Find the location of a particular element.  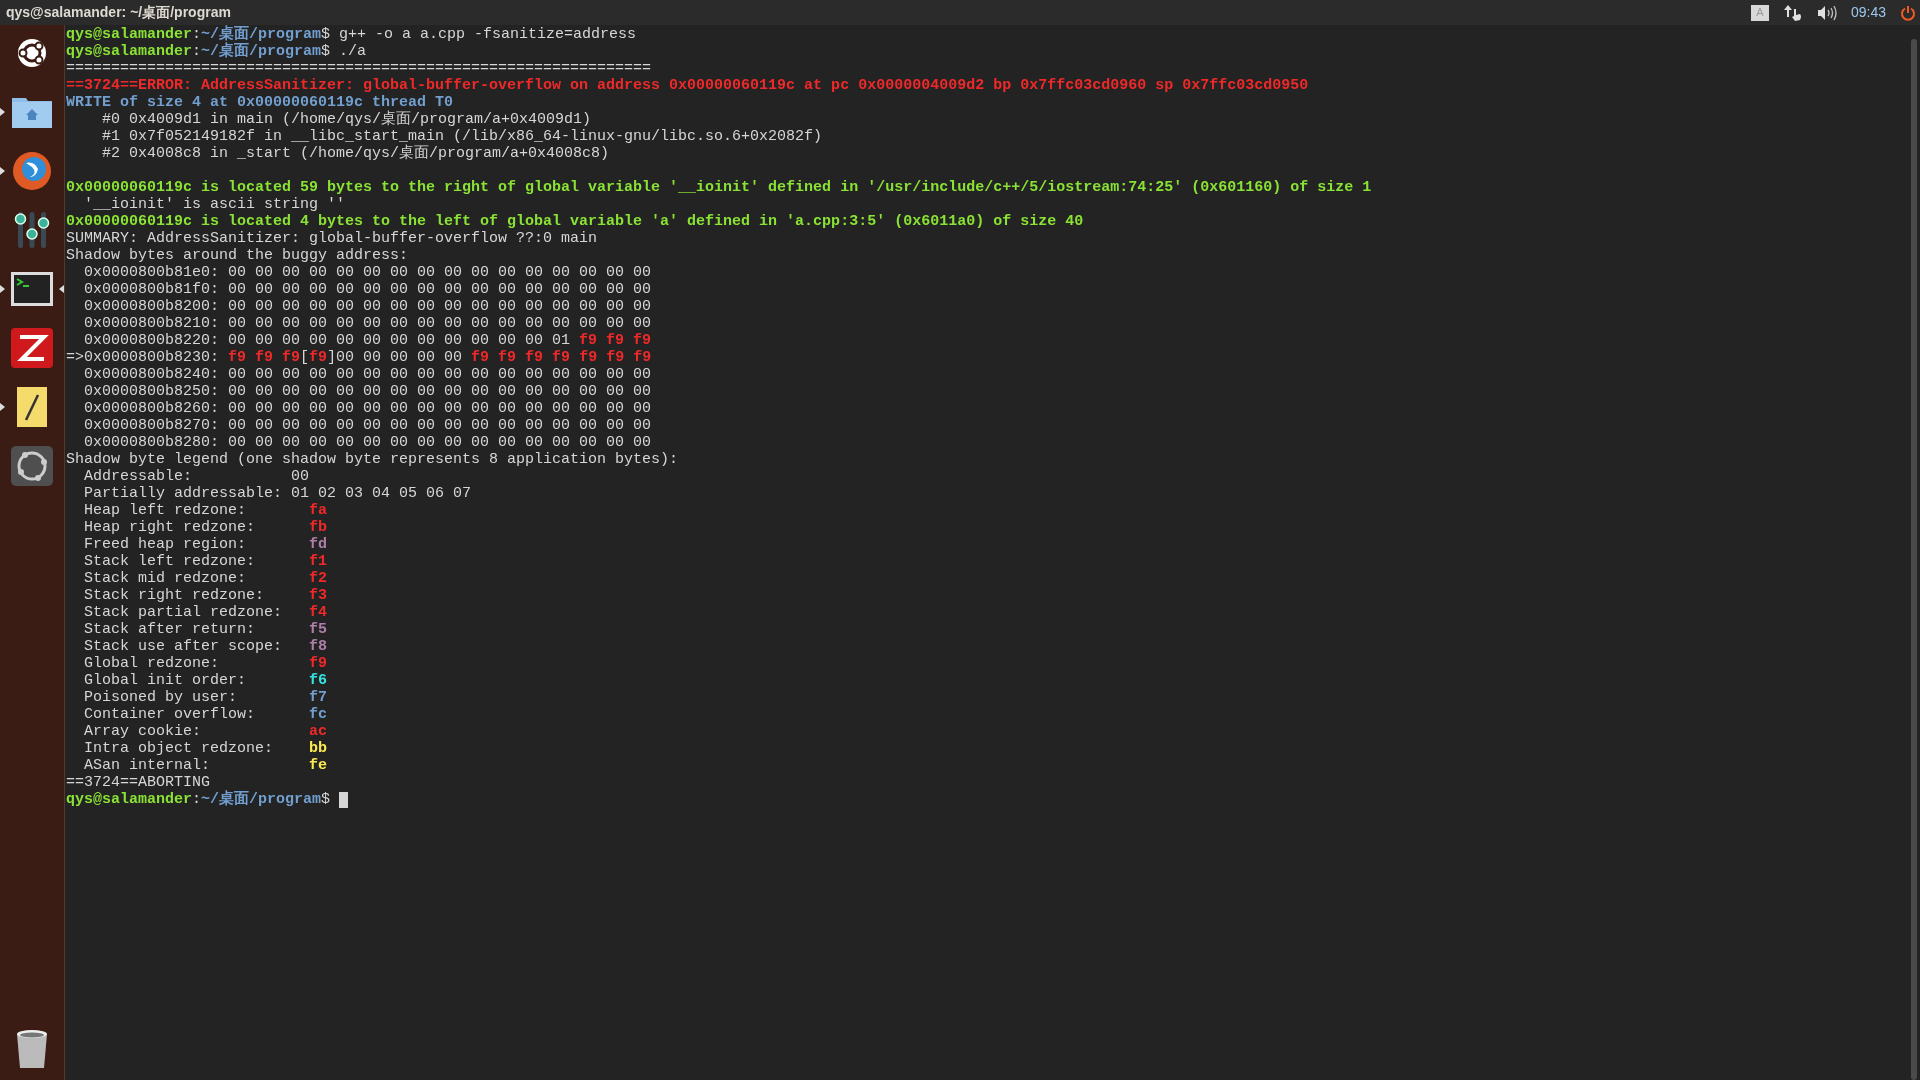

terminal-text: Addressable: 00 is located at coordinates (196, 476).